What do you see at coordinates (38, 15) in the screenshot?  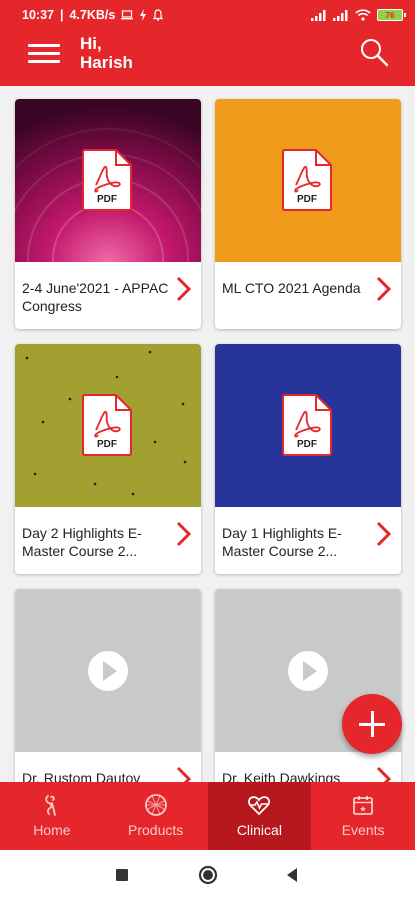 I see `status-time: 10:37` at bounding box center [38, 15].